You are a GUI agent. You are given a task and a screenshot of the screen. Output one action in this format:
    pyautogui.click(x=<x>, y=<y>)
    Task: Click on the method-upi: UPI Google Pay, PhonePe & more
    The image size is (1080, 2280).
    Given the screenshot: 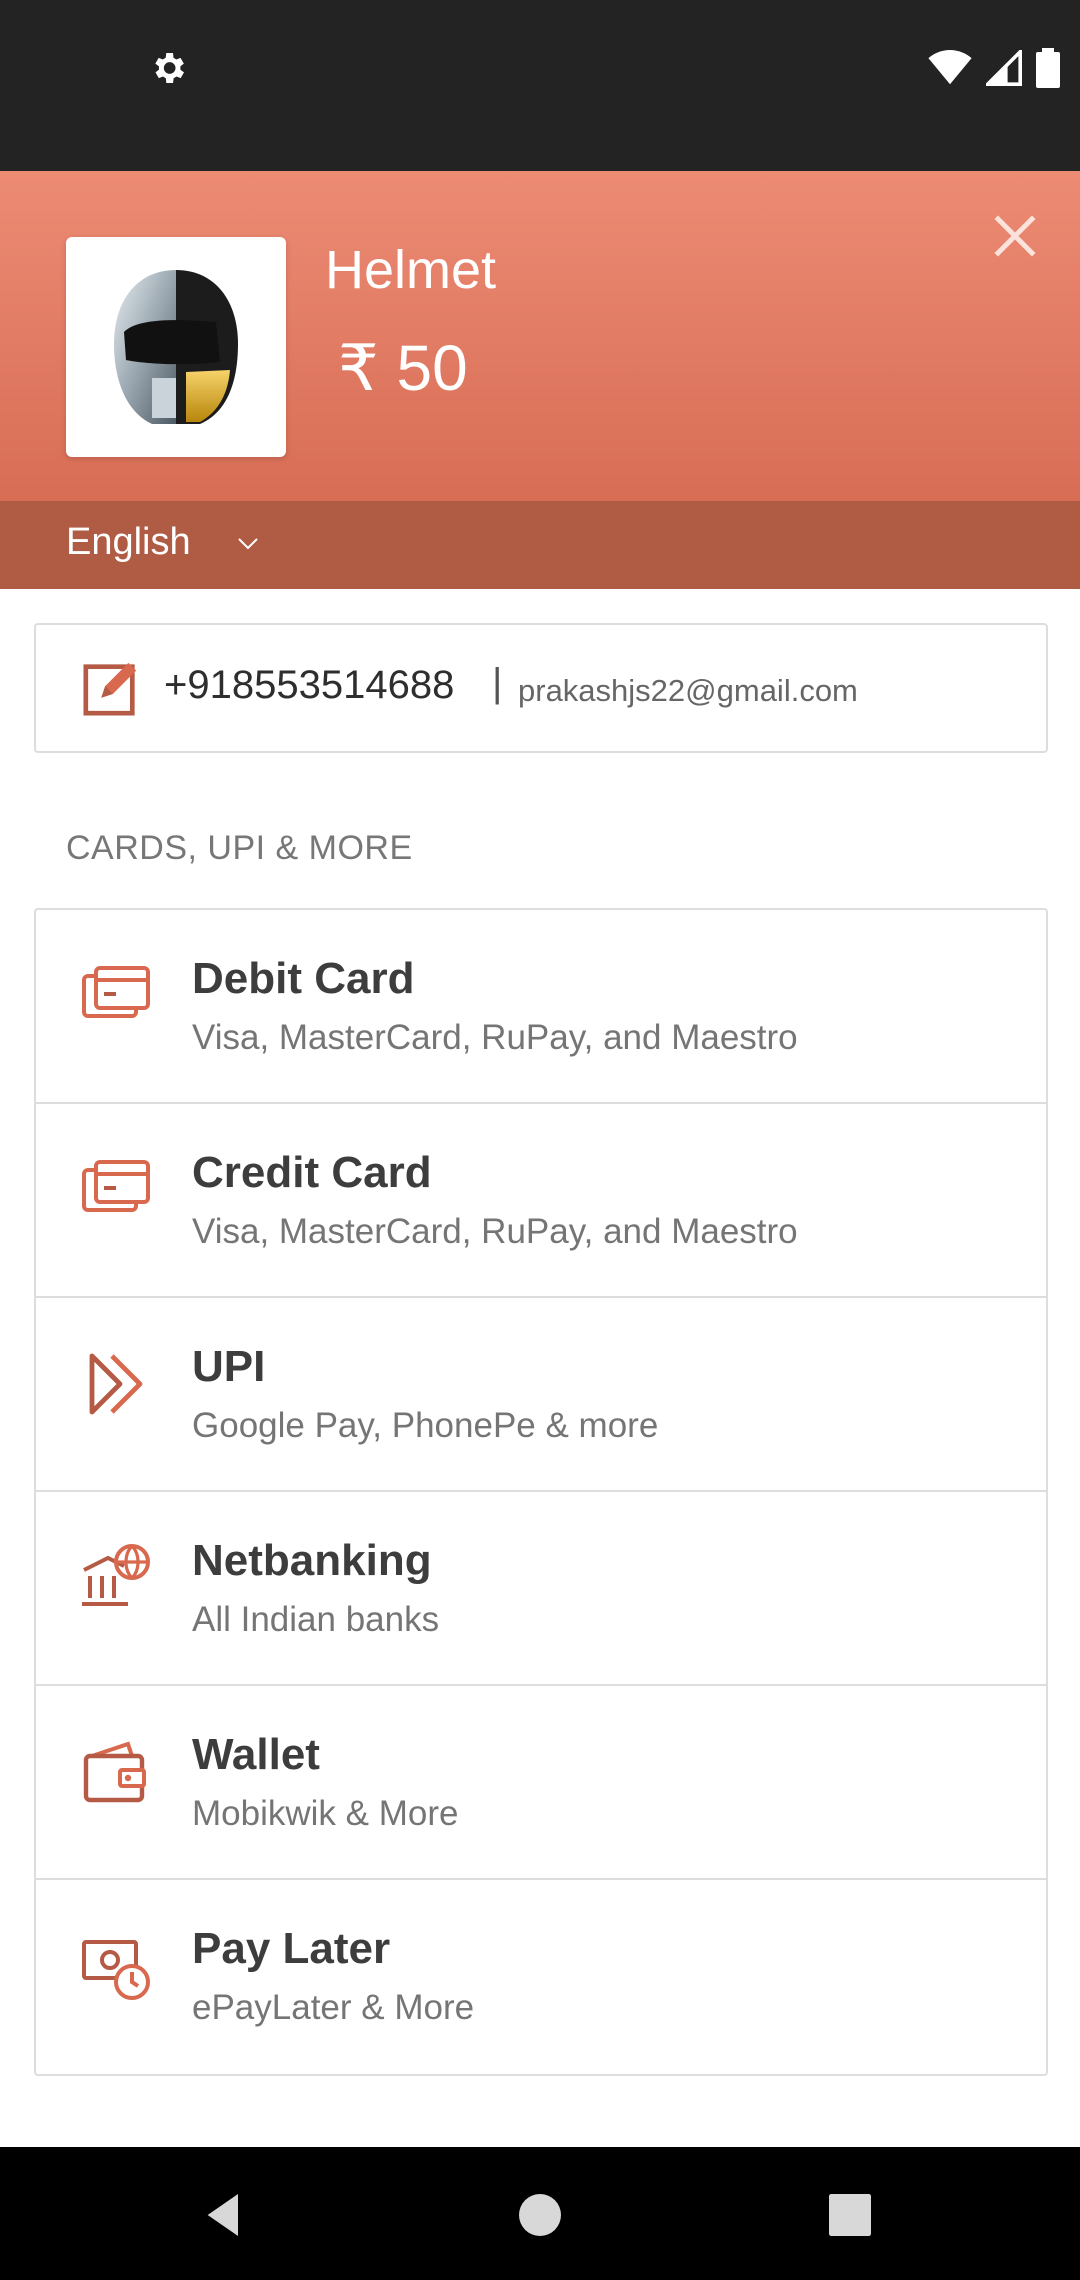 What is the action you would take?
    pyautogui.click(x=541, y=1395)
    